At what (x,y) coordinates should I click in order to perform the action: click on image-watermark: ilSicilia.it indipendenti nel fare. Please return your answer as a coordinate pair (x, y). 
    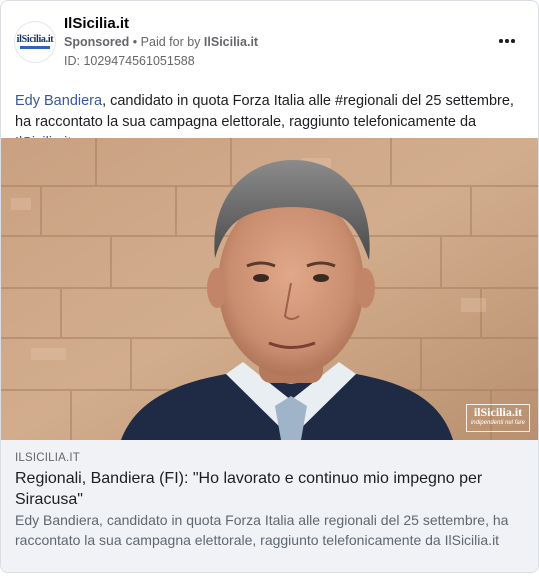
    Looking at the image, I should click on (498, 418).